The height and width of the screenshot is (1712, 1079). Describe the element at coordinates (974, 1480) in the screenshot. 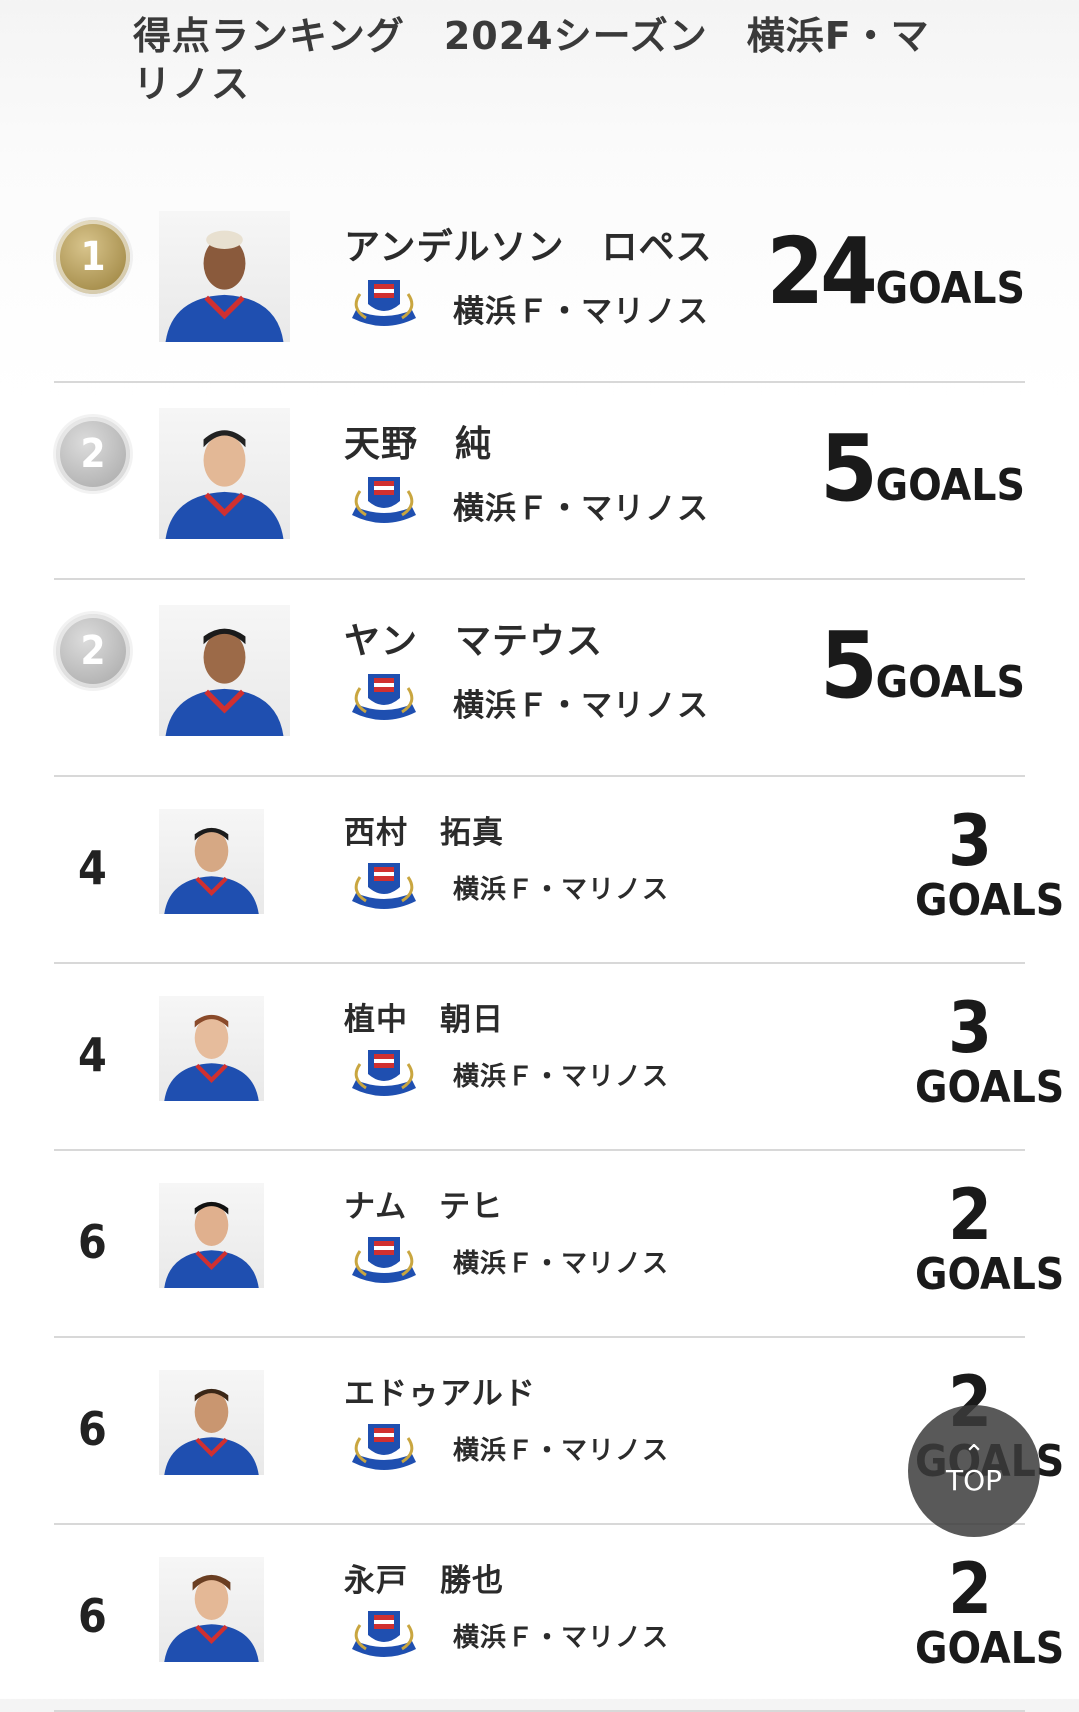

I see `top-button-label: TOP` at that location.